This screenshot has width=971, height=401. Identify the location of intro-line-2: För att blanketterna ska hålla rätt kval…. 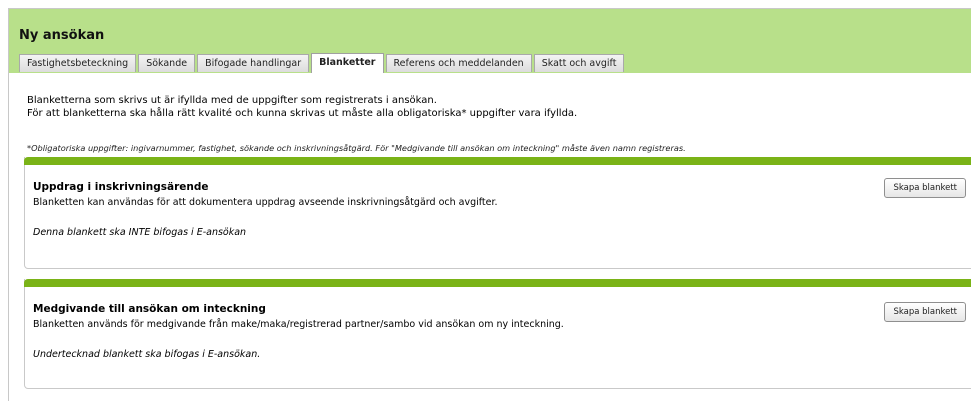
(302, 113).